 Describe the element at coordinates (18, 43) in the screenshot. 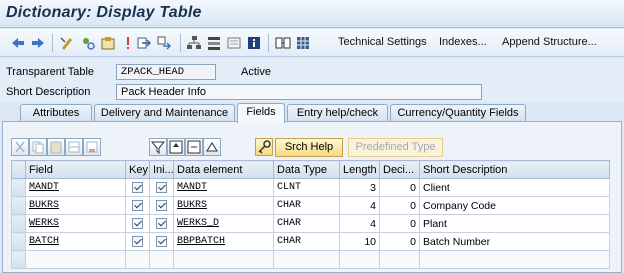

I see `back-arrow-icon` at that location.